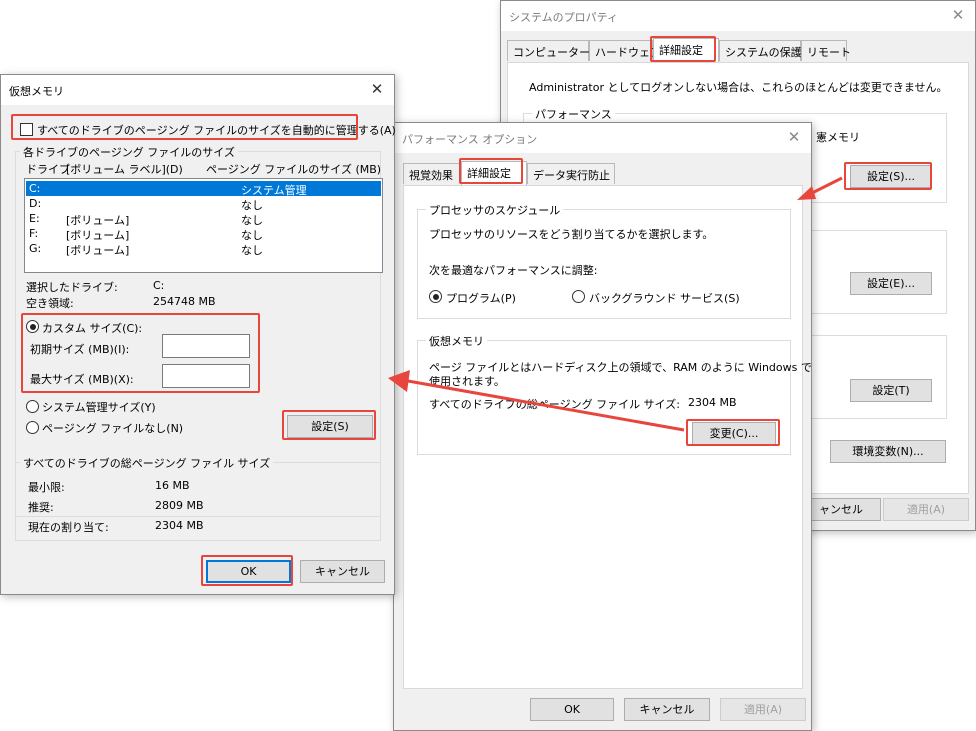 The width and height of the screenshot is (976, 731). Describe the element at coordinates (68, 527) in the screenshot. I see `current-allocation-label: 現在の割り当て:` at that location.